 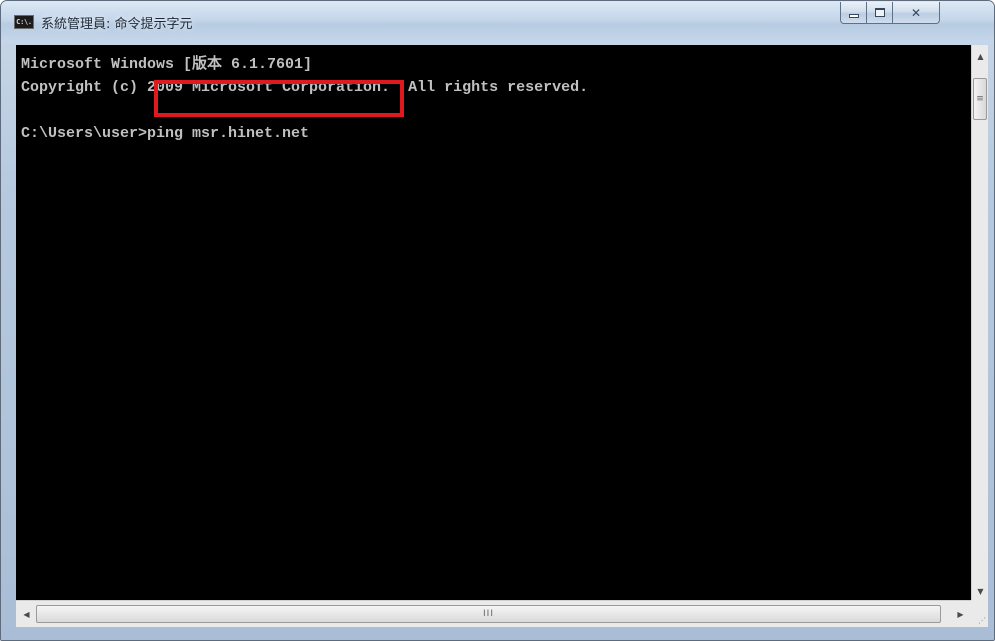 I want to click on cmd-app-icon: C:\., so click(x=24, y=22).